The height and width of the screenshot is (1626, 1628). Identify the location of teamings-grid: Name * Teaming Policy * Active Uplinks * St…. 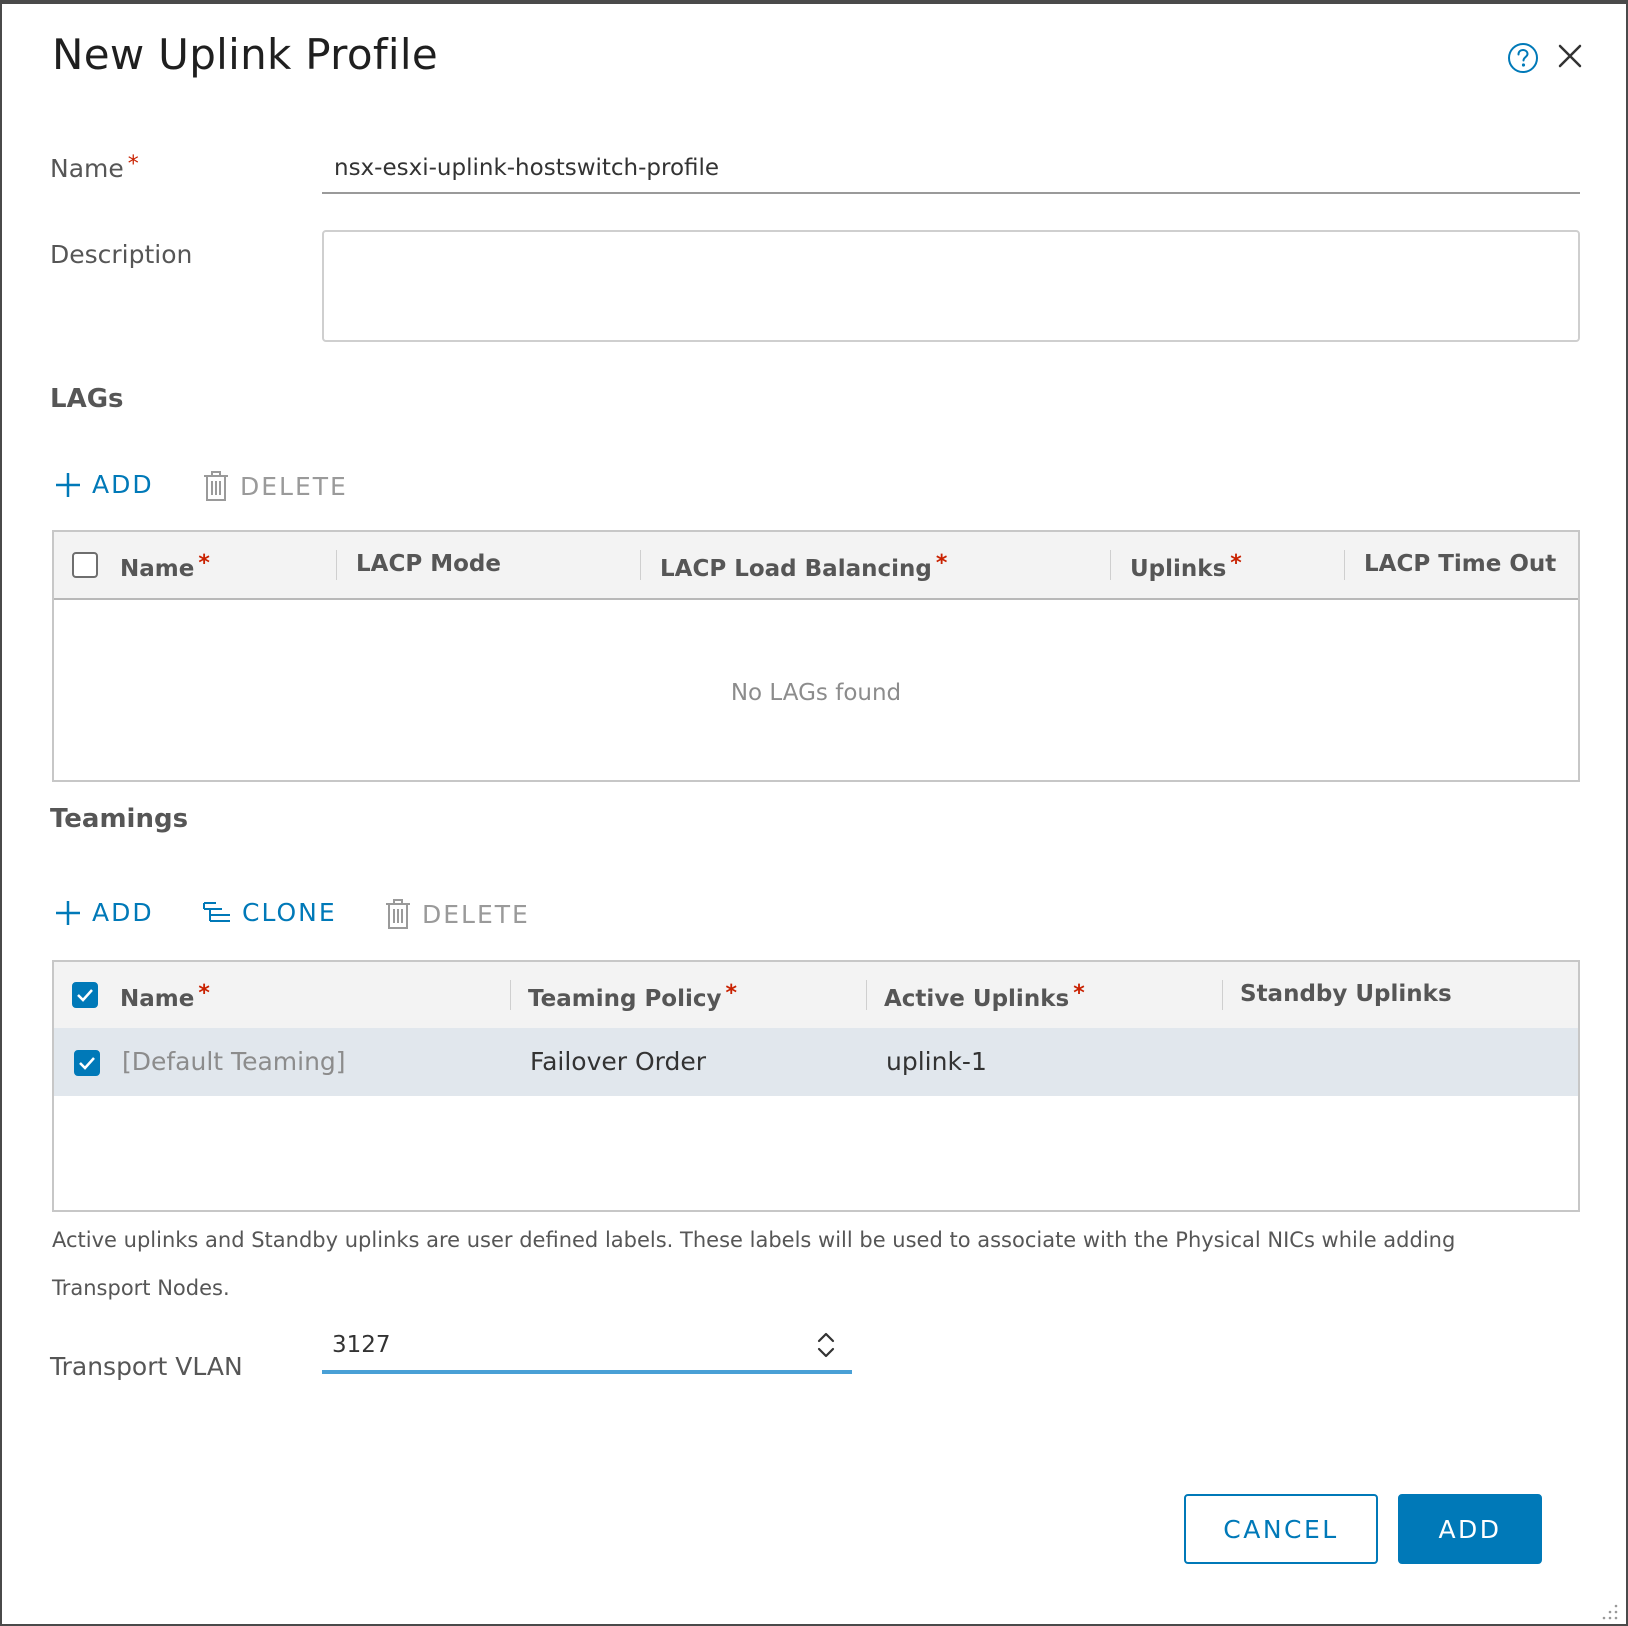
(816, 1086).